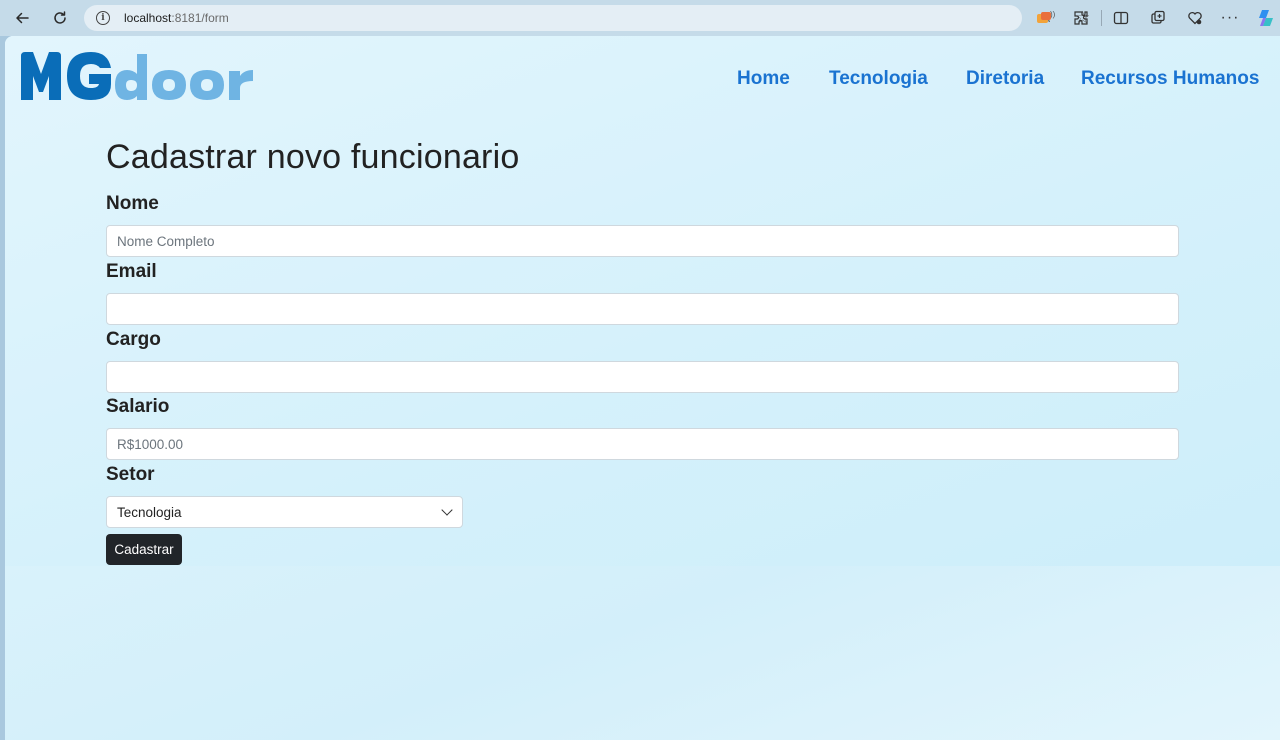 The width and height of the screenshot is (1280, 740). I want to click on setor-label: Setor, so click(130, 474).